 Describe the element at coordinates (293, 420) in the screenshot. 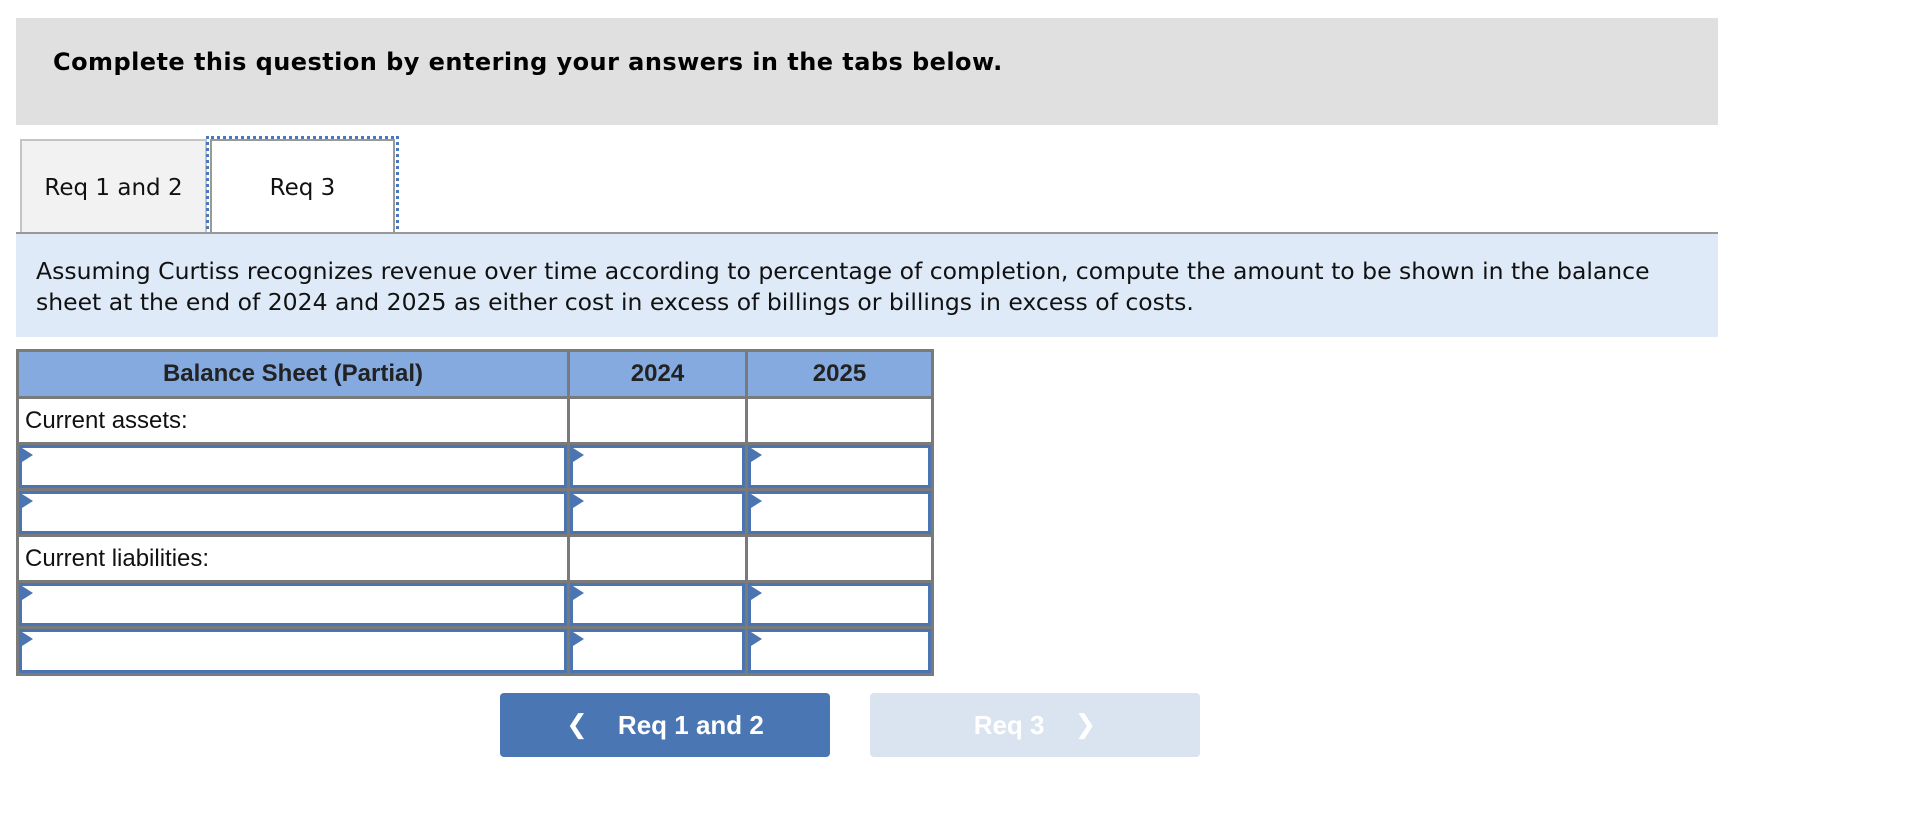

I see `section-label: Current assets:` at that location.